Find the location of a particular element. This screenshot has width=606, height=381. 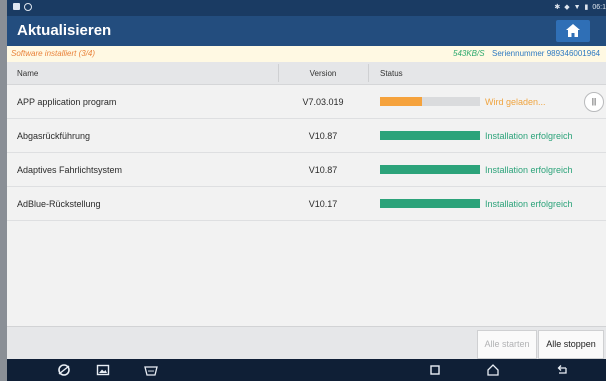

app-header: Aktualisieren is located at coordinates (306, 31).